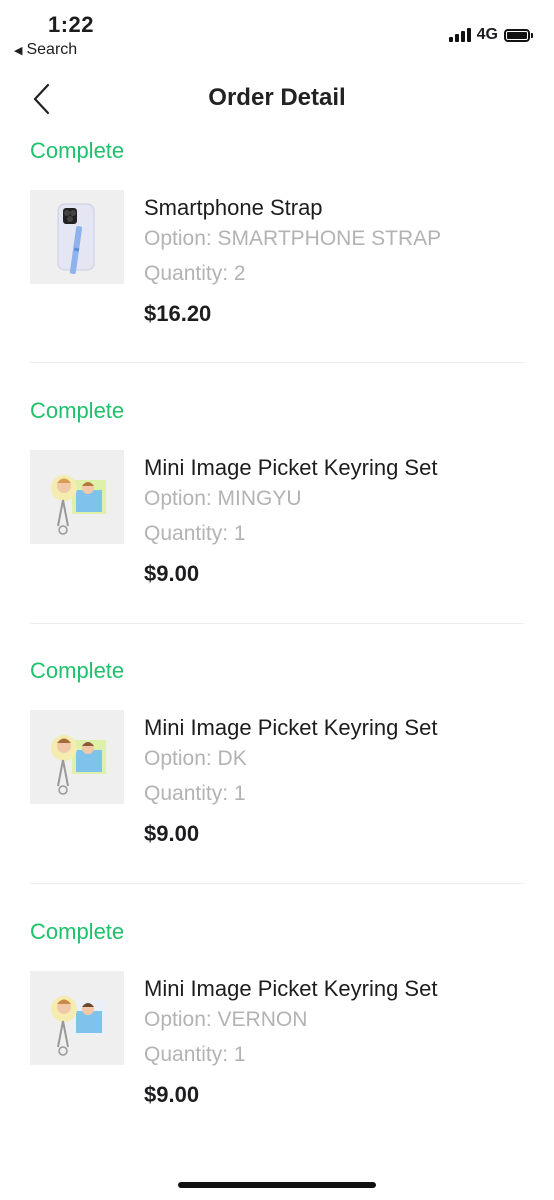  Describe the element at coordinates (195, 273) in the screenshot. I see `product-quantity: Quantity: 2` at that location.